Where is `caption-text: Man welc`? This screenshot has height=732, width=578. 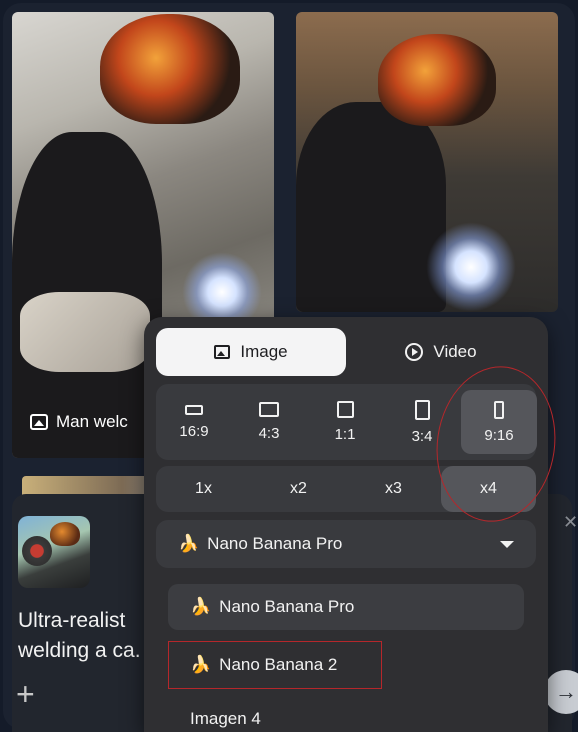 caption-text: Man welc is located at coordinates (92, 421).